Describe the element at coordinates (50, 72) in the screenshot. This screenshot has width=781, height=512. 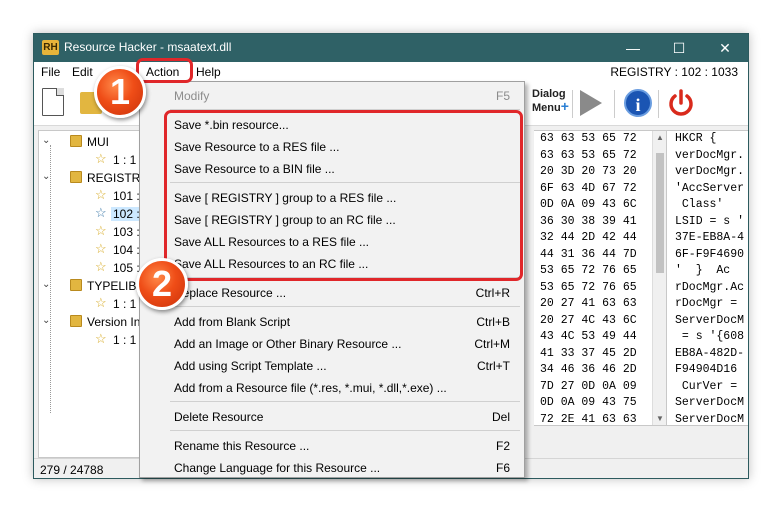
I see `menu-file: File` at that location.